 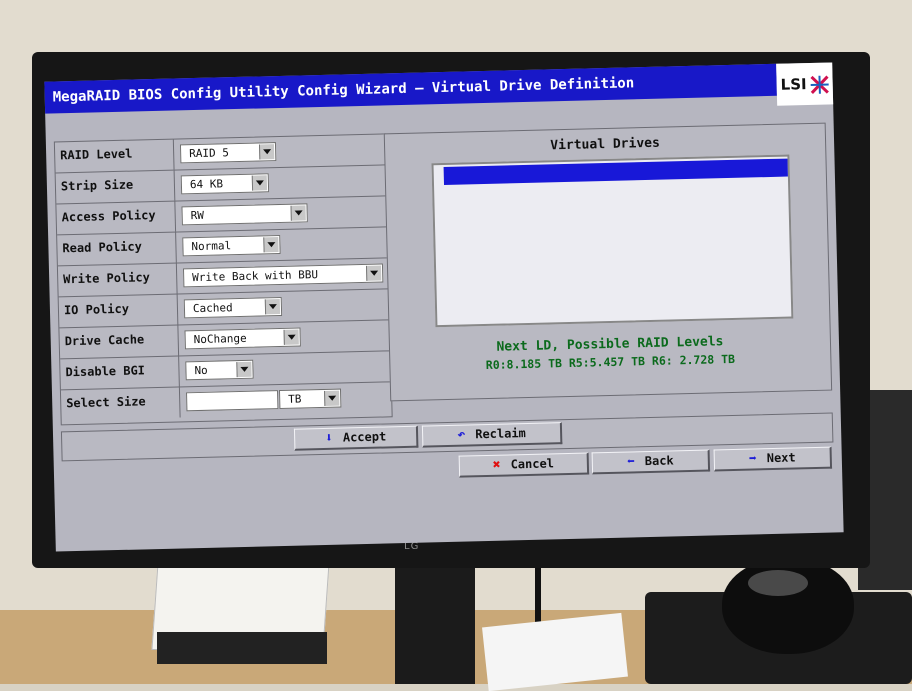 I want to click on drive-cache-dropdown: NoChange, so click(x=242, y=338).